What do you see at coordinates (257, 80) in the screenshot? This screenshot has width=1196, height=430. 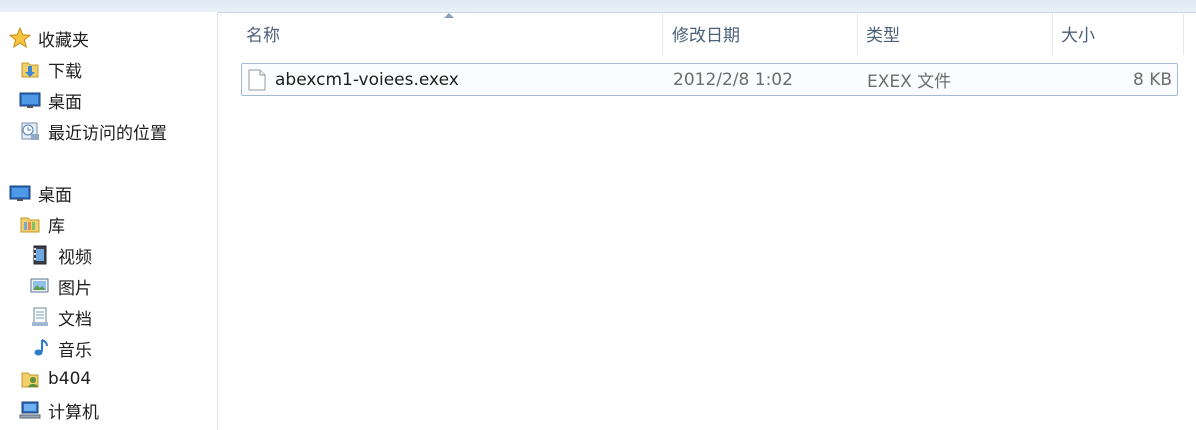 I see `file-icon` at bounding box center [257, 80].